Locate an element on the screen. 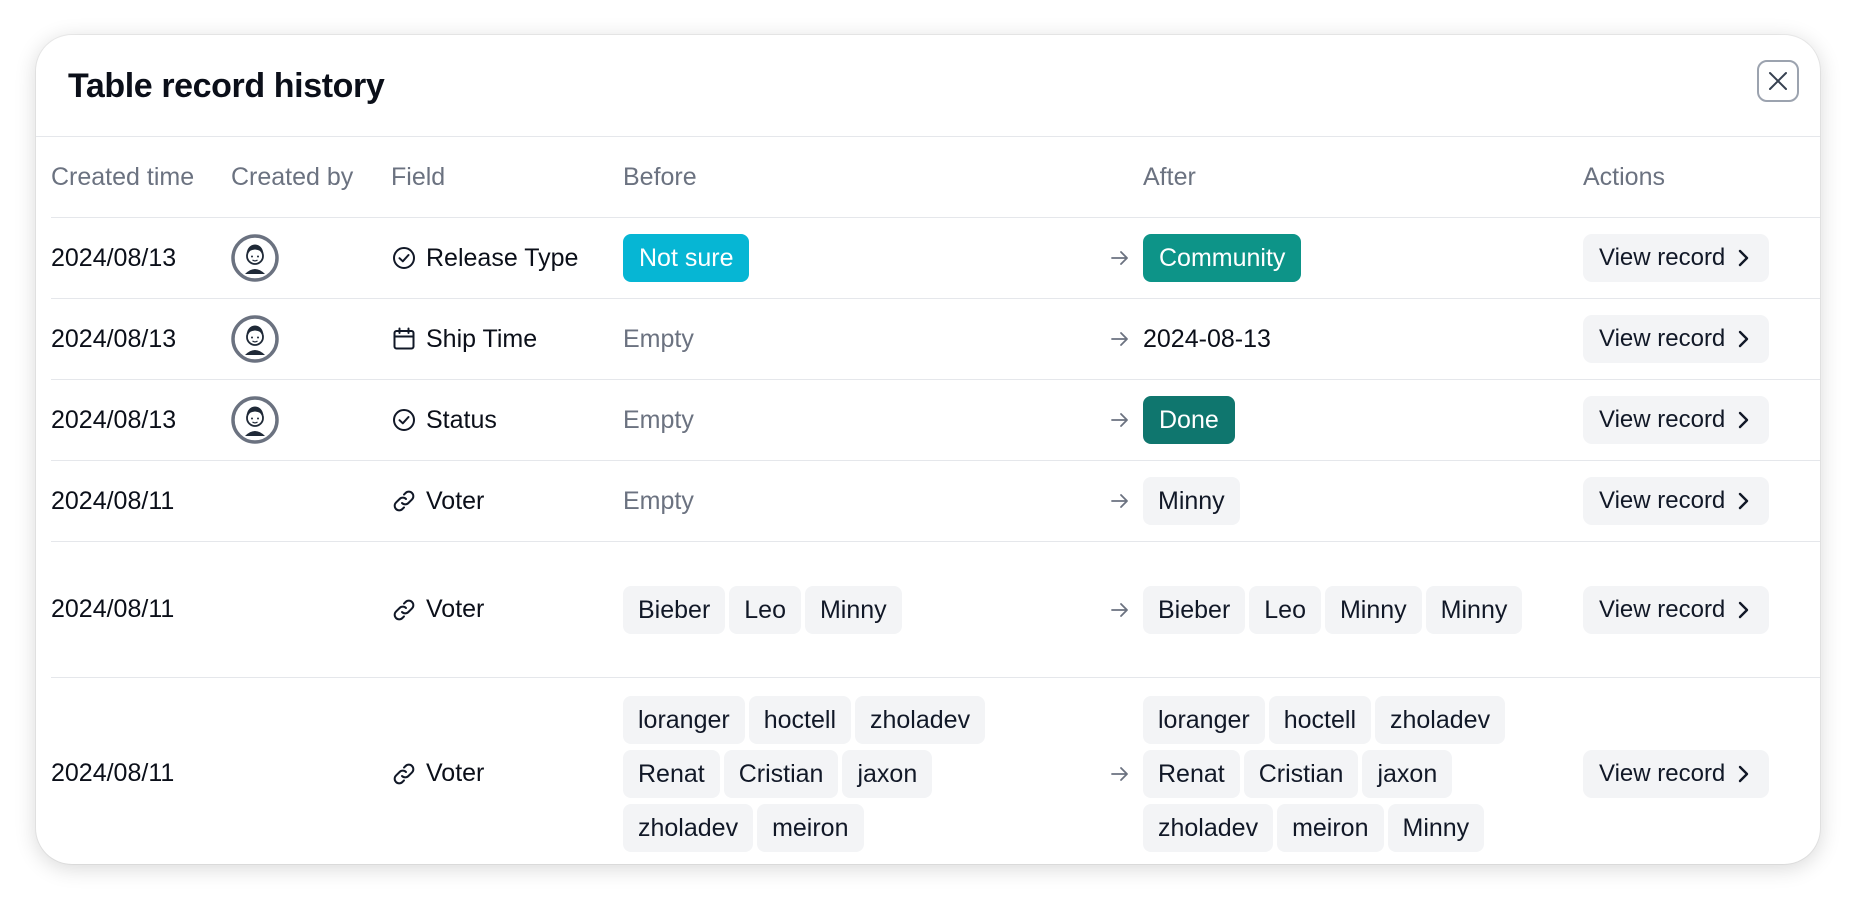 Image resolution: width=1856 pixels, height=900 pixels. field-cell: Ship Time is located at coordinates (507, 339).